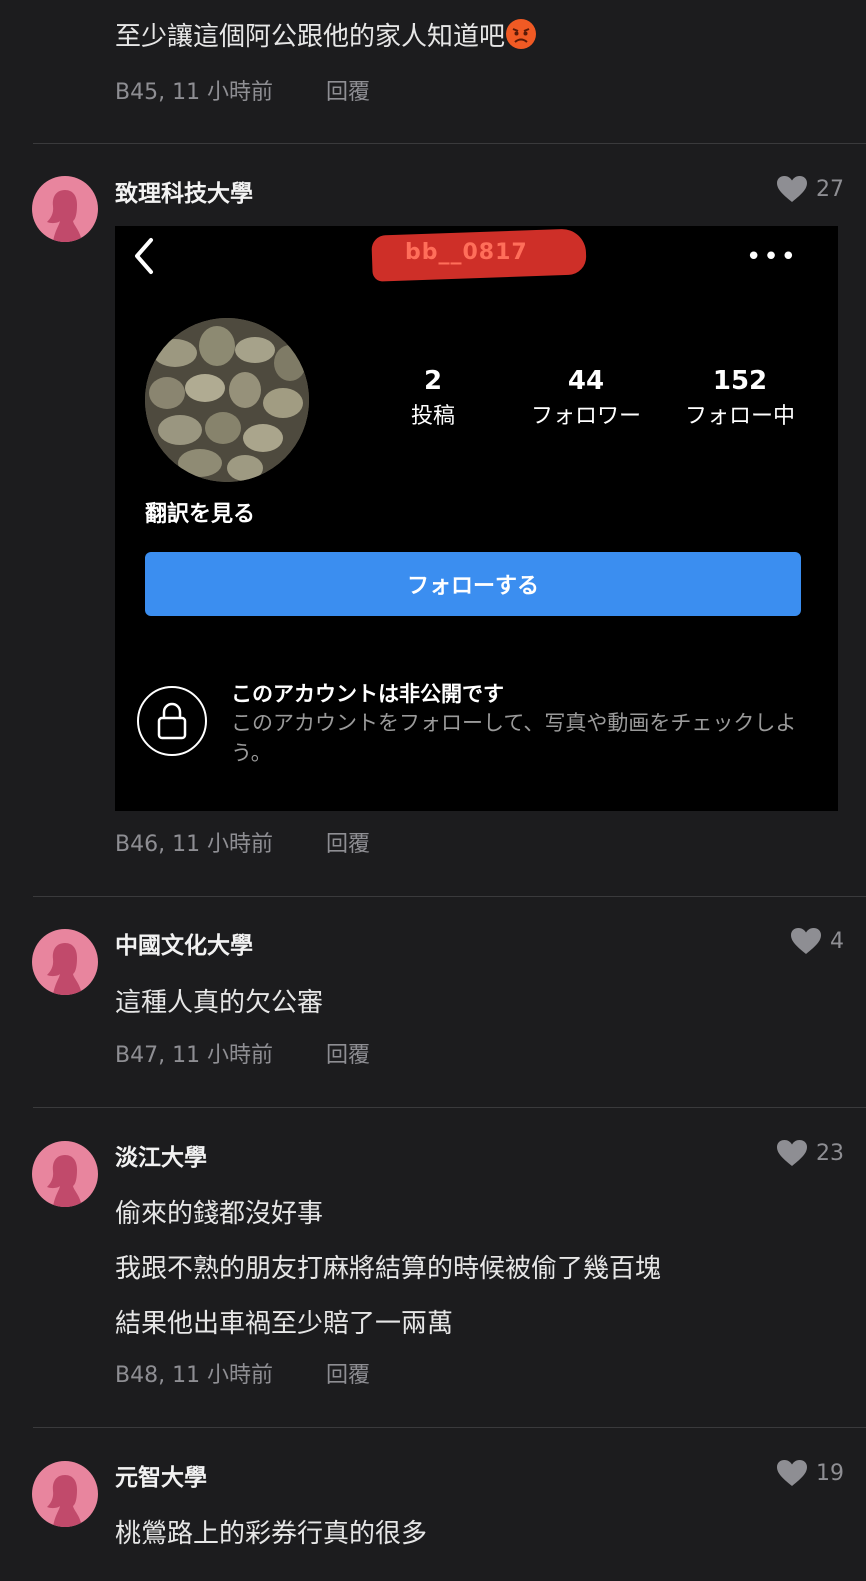  I want to click on rock-wall-image, so click(227, 400).